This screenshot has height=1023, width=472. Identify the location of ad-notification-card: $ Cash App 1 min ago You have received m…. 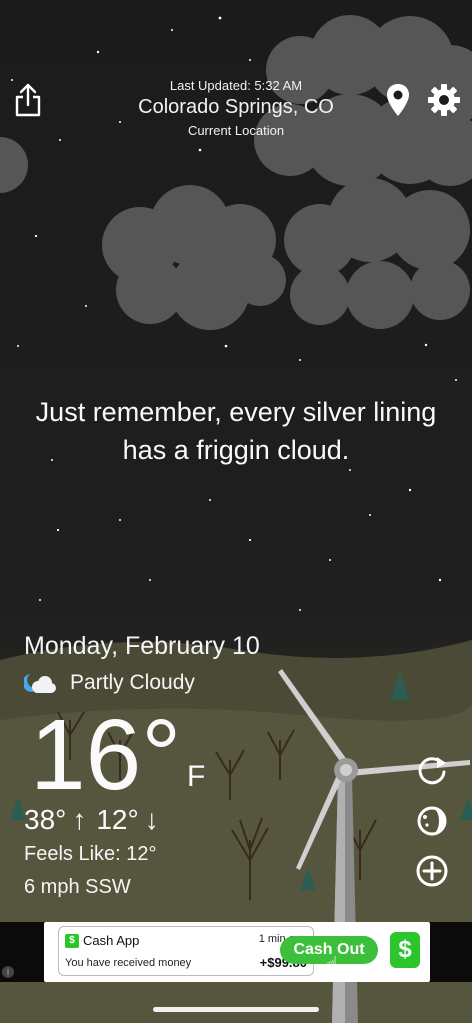
(186, 951).